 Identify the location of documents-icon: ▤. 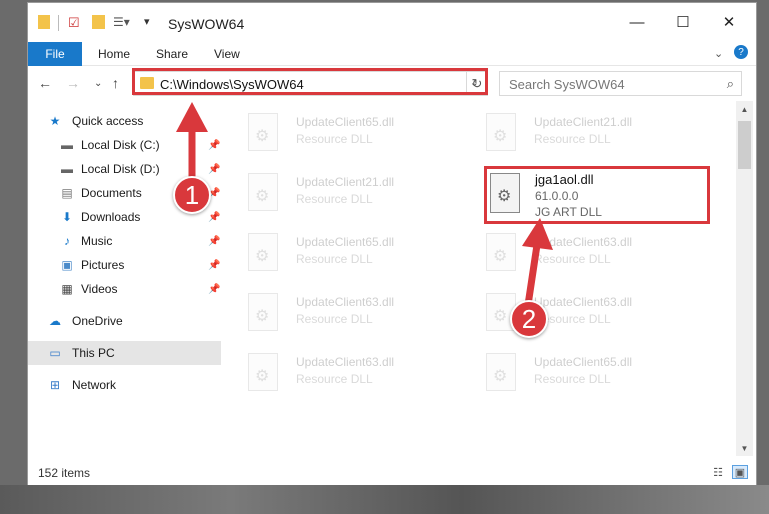
(67, 193).